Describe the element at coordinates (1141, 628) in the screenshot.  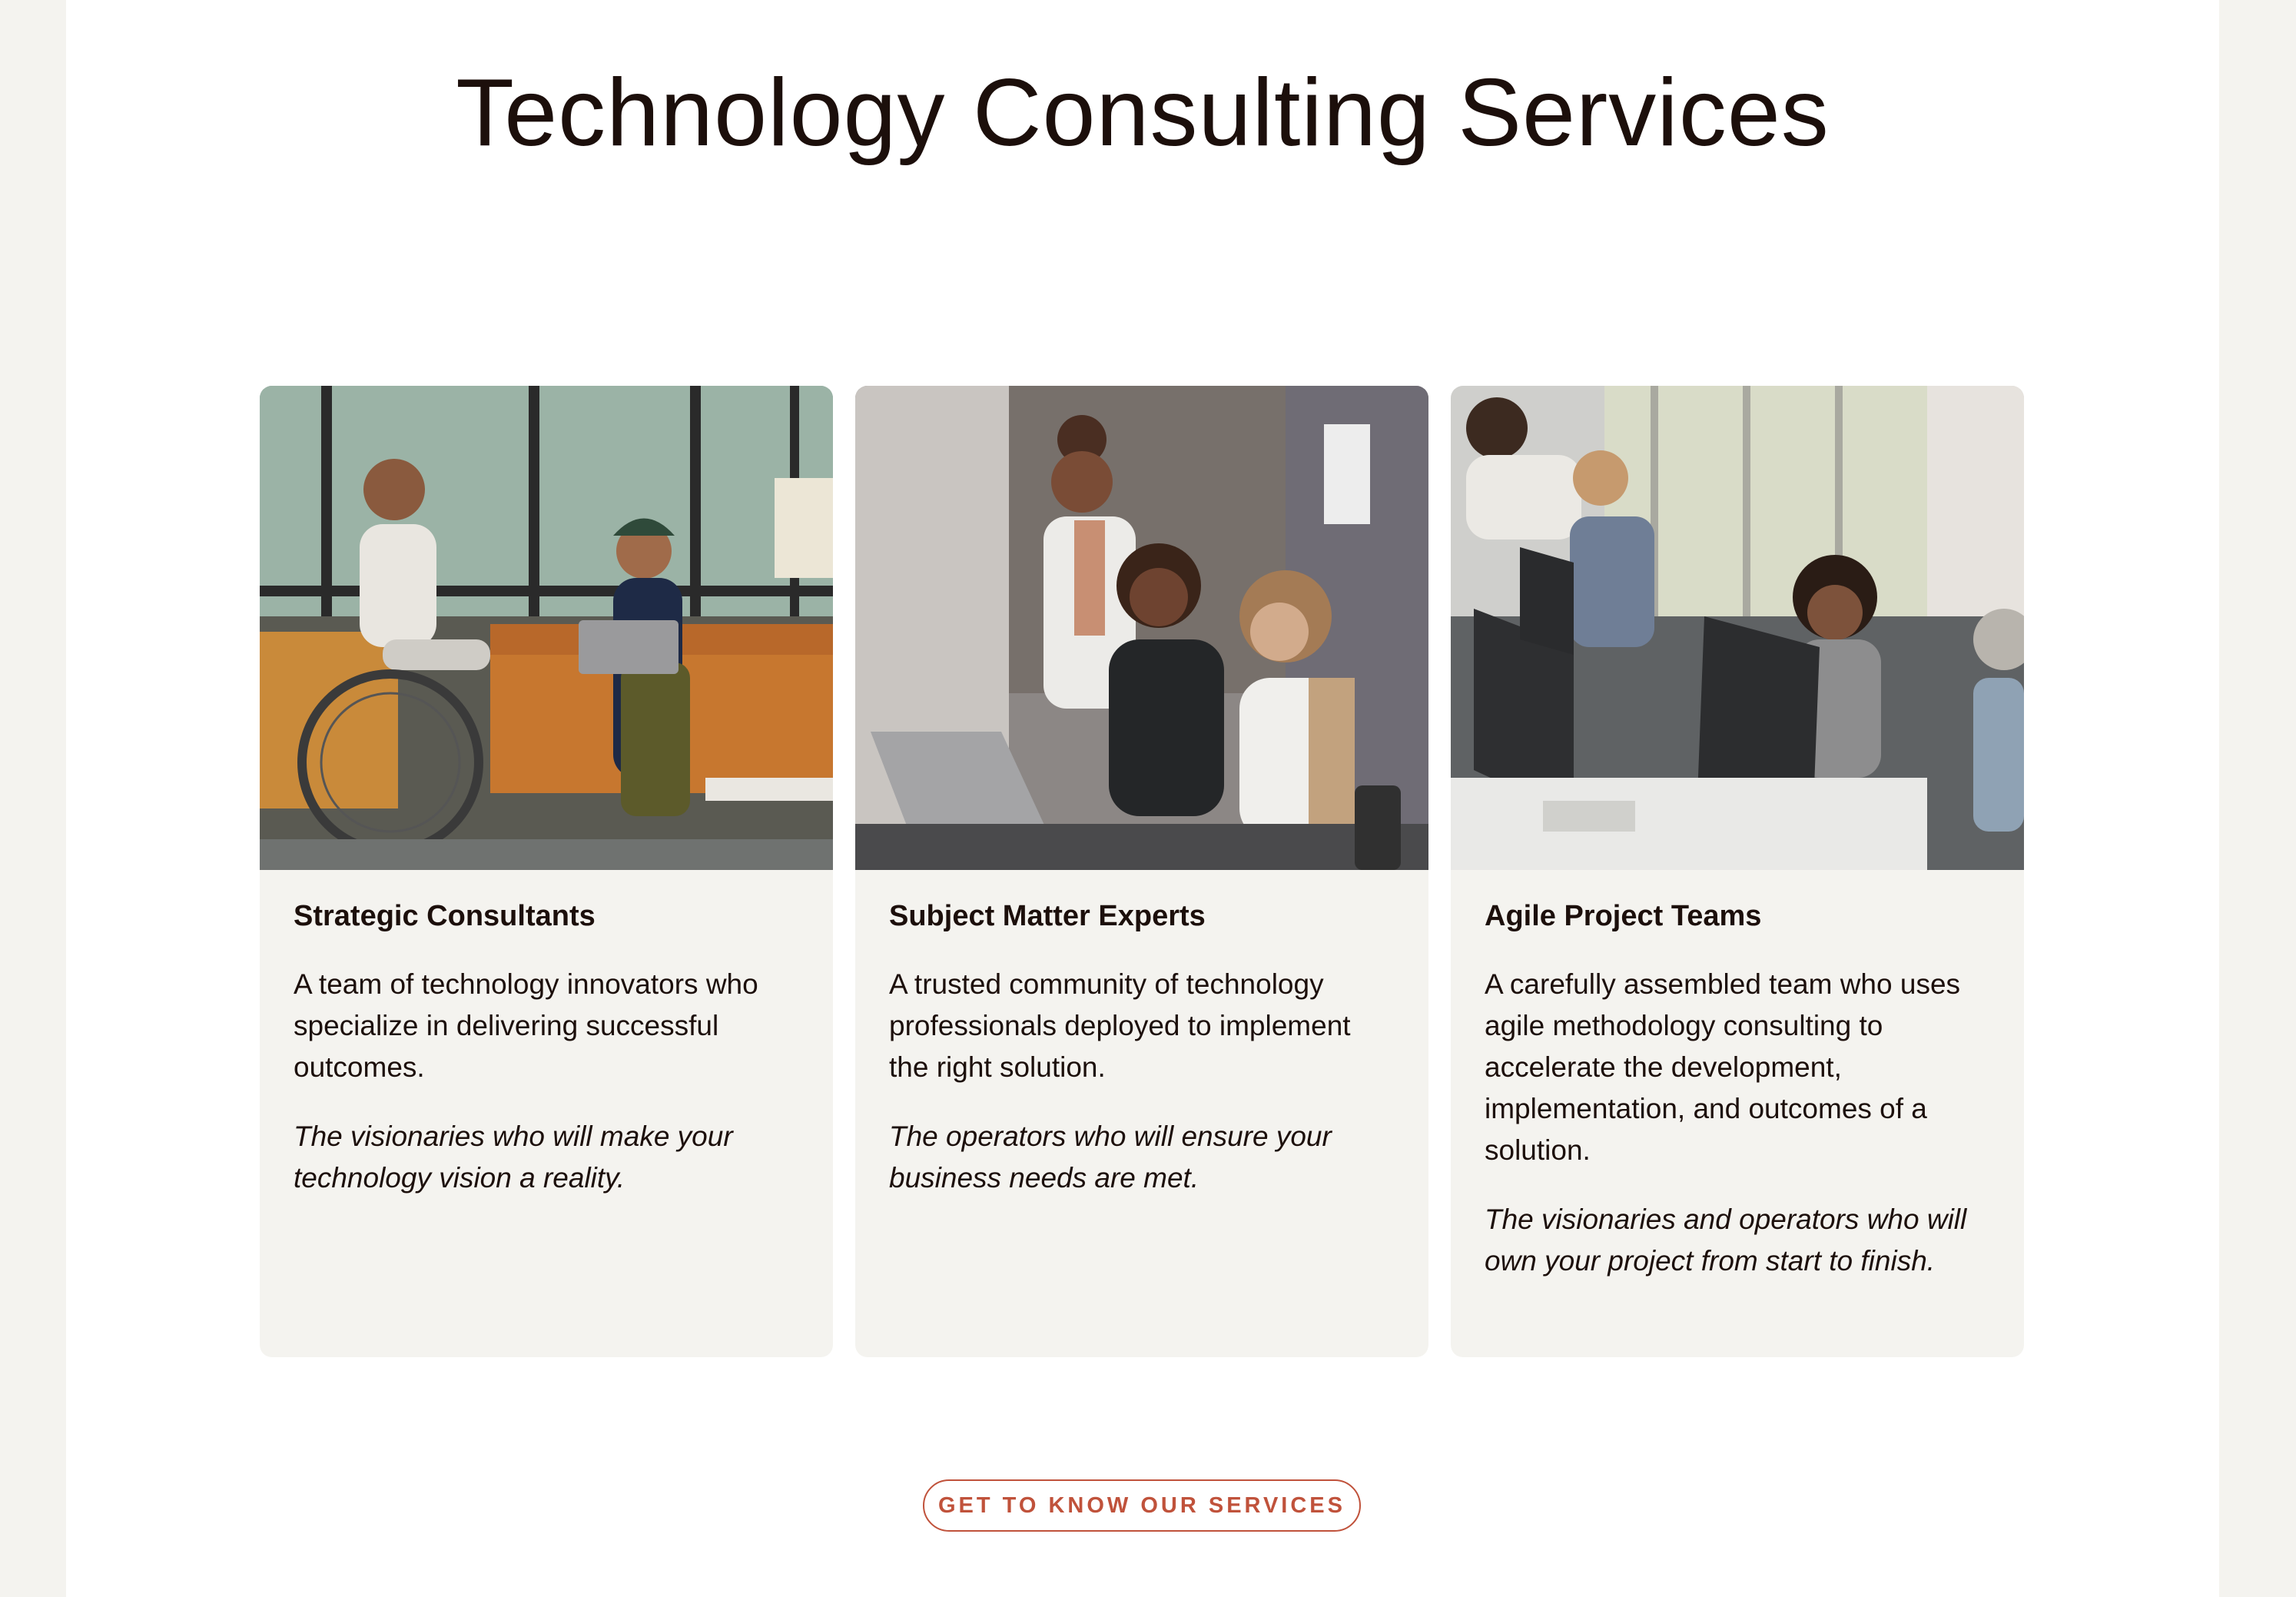
I see `experts-laptop-photo` at that location.